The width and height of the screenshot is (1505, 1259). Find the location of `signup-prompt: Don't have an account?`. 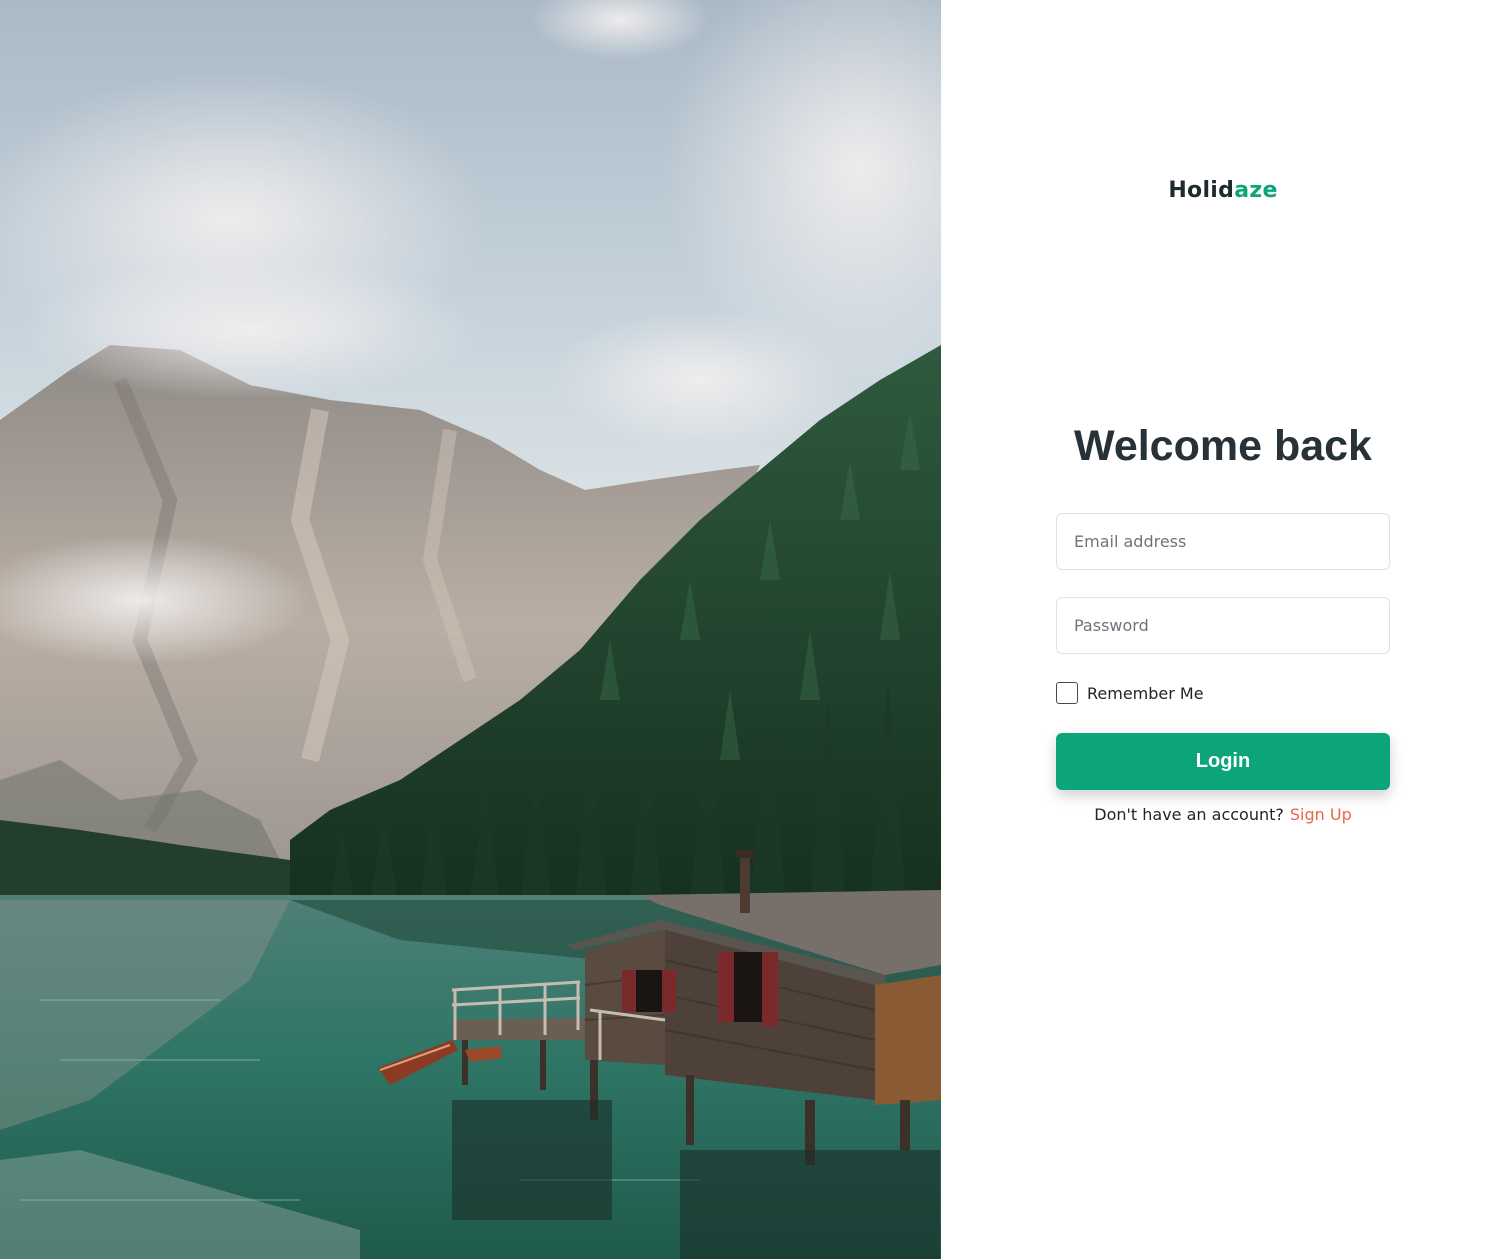

signup-prompt: Don't have an account? is located at coordinates (1189, 814).